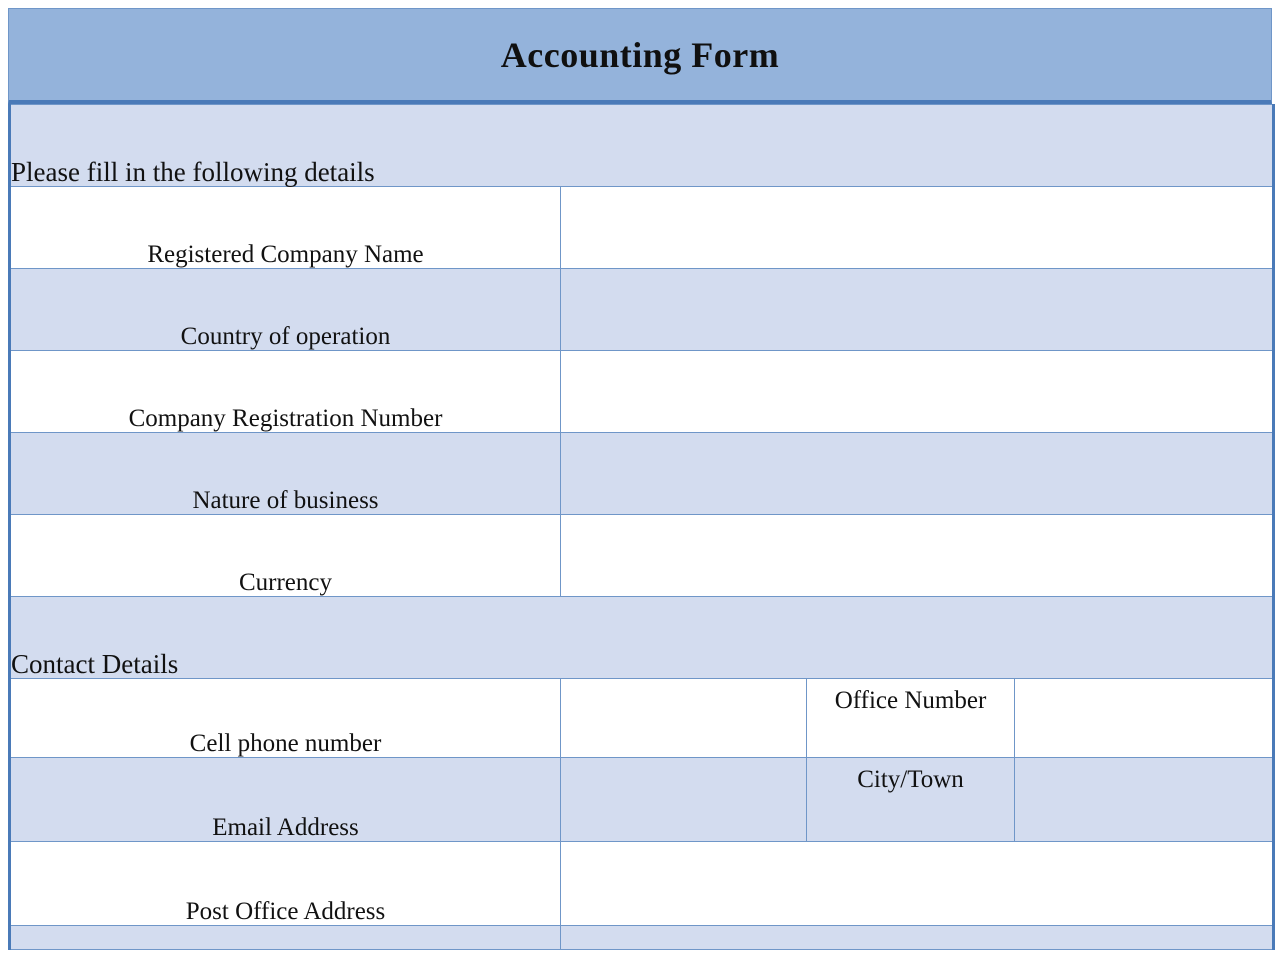 The height and width of the screenshot is (960, 1280). Describe the element at coordinates (1144, 799) in the screenshot. I see `field-city-town` at that location.